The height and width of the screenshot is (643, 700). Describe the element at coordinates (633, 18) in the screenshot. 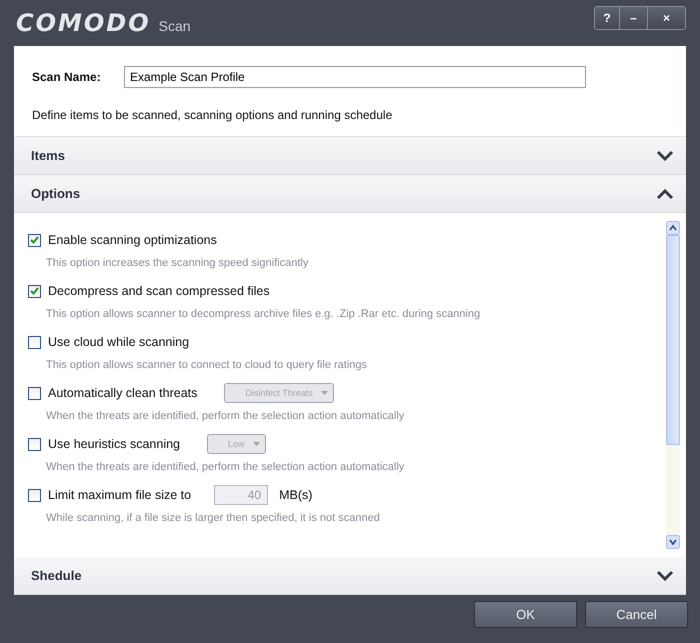

I see `minimize-button: –` at that location.